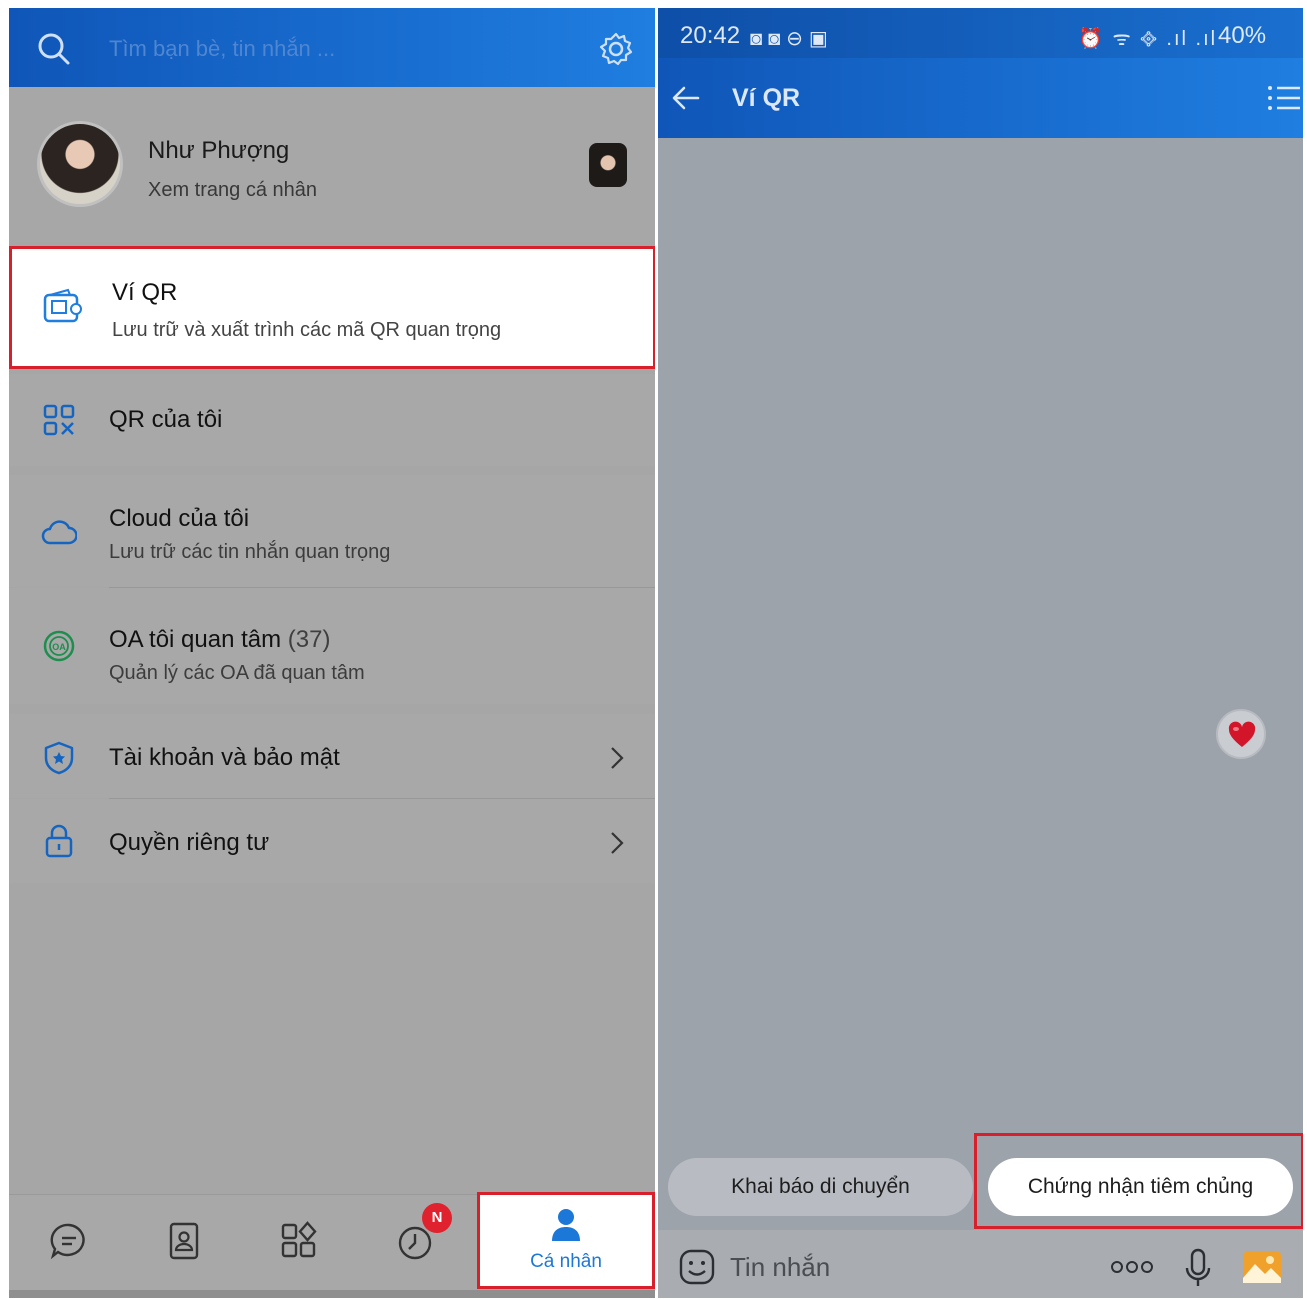 The image size is (1307, 1299). What do you see at coordinates (980, 1264) in the screenshot?
I see `message-composer: Tin nhắn` at bounding box center [980, 1264].